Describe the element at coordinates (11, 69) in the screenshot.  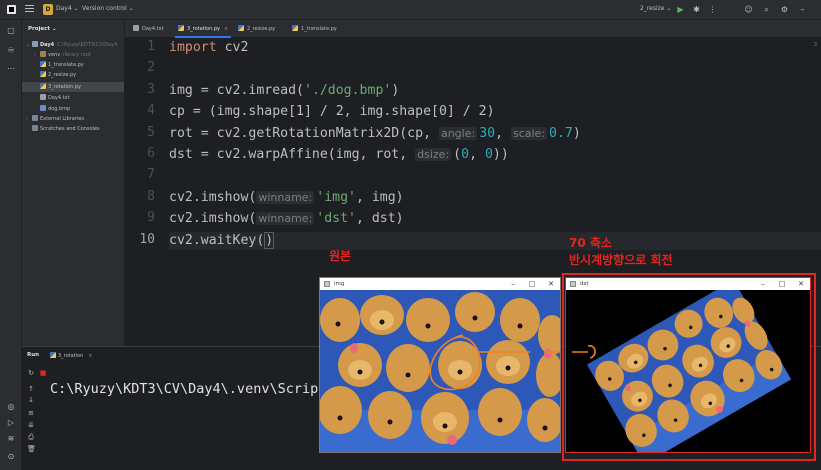
I see `more-tools-icon: ⋯` at that location.